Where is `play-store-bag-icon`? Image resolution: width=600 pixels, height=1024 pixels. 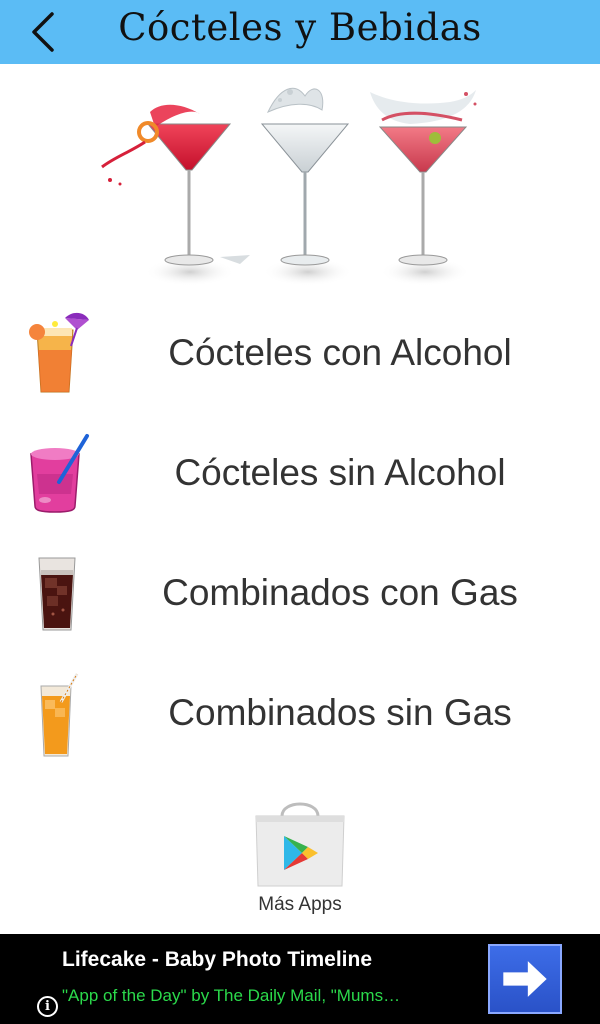
play-store-bag-icon is located at coordinates (300, 844).